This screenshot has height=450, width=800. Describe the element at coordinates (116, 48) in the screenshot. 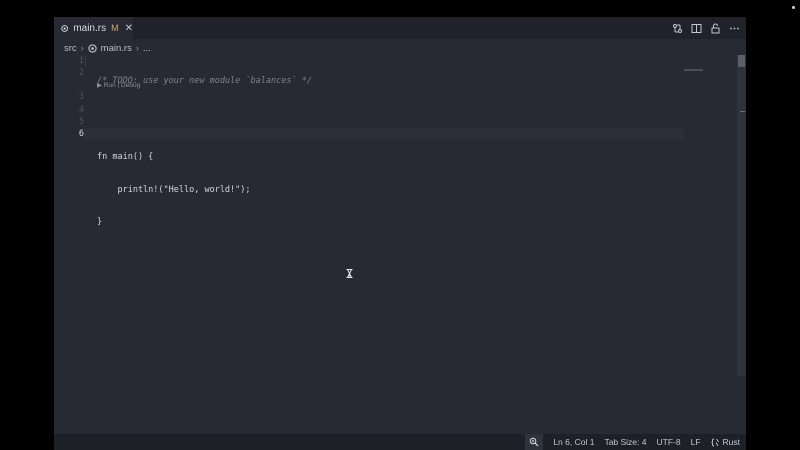

I see `breadcrumb-file: main.rs` at that location.